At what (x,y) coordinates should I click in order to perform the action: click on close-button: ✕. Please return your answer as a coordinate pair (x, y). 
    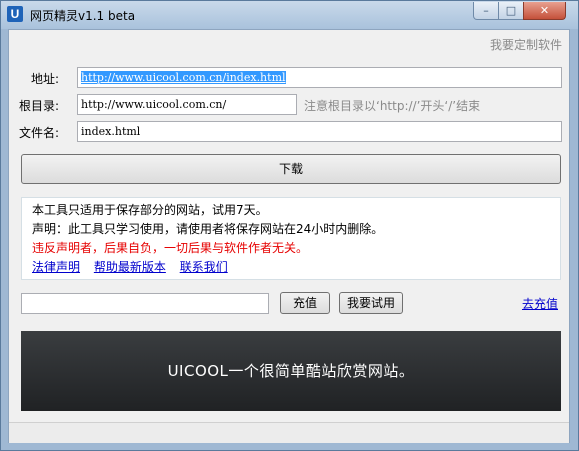
    Looking at the image, I should click on (544, 11).